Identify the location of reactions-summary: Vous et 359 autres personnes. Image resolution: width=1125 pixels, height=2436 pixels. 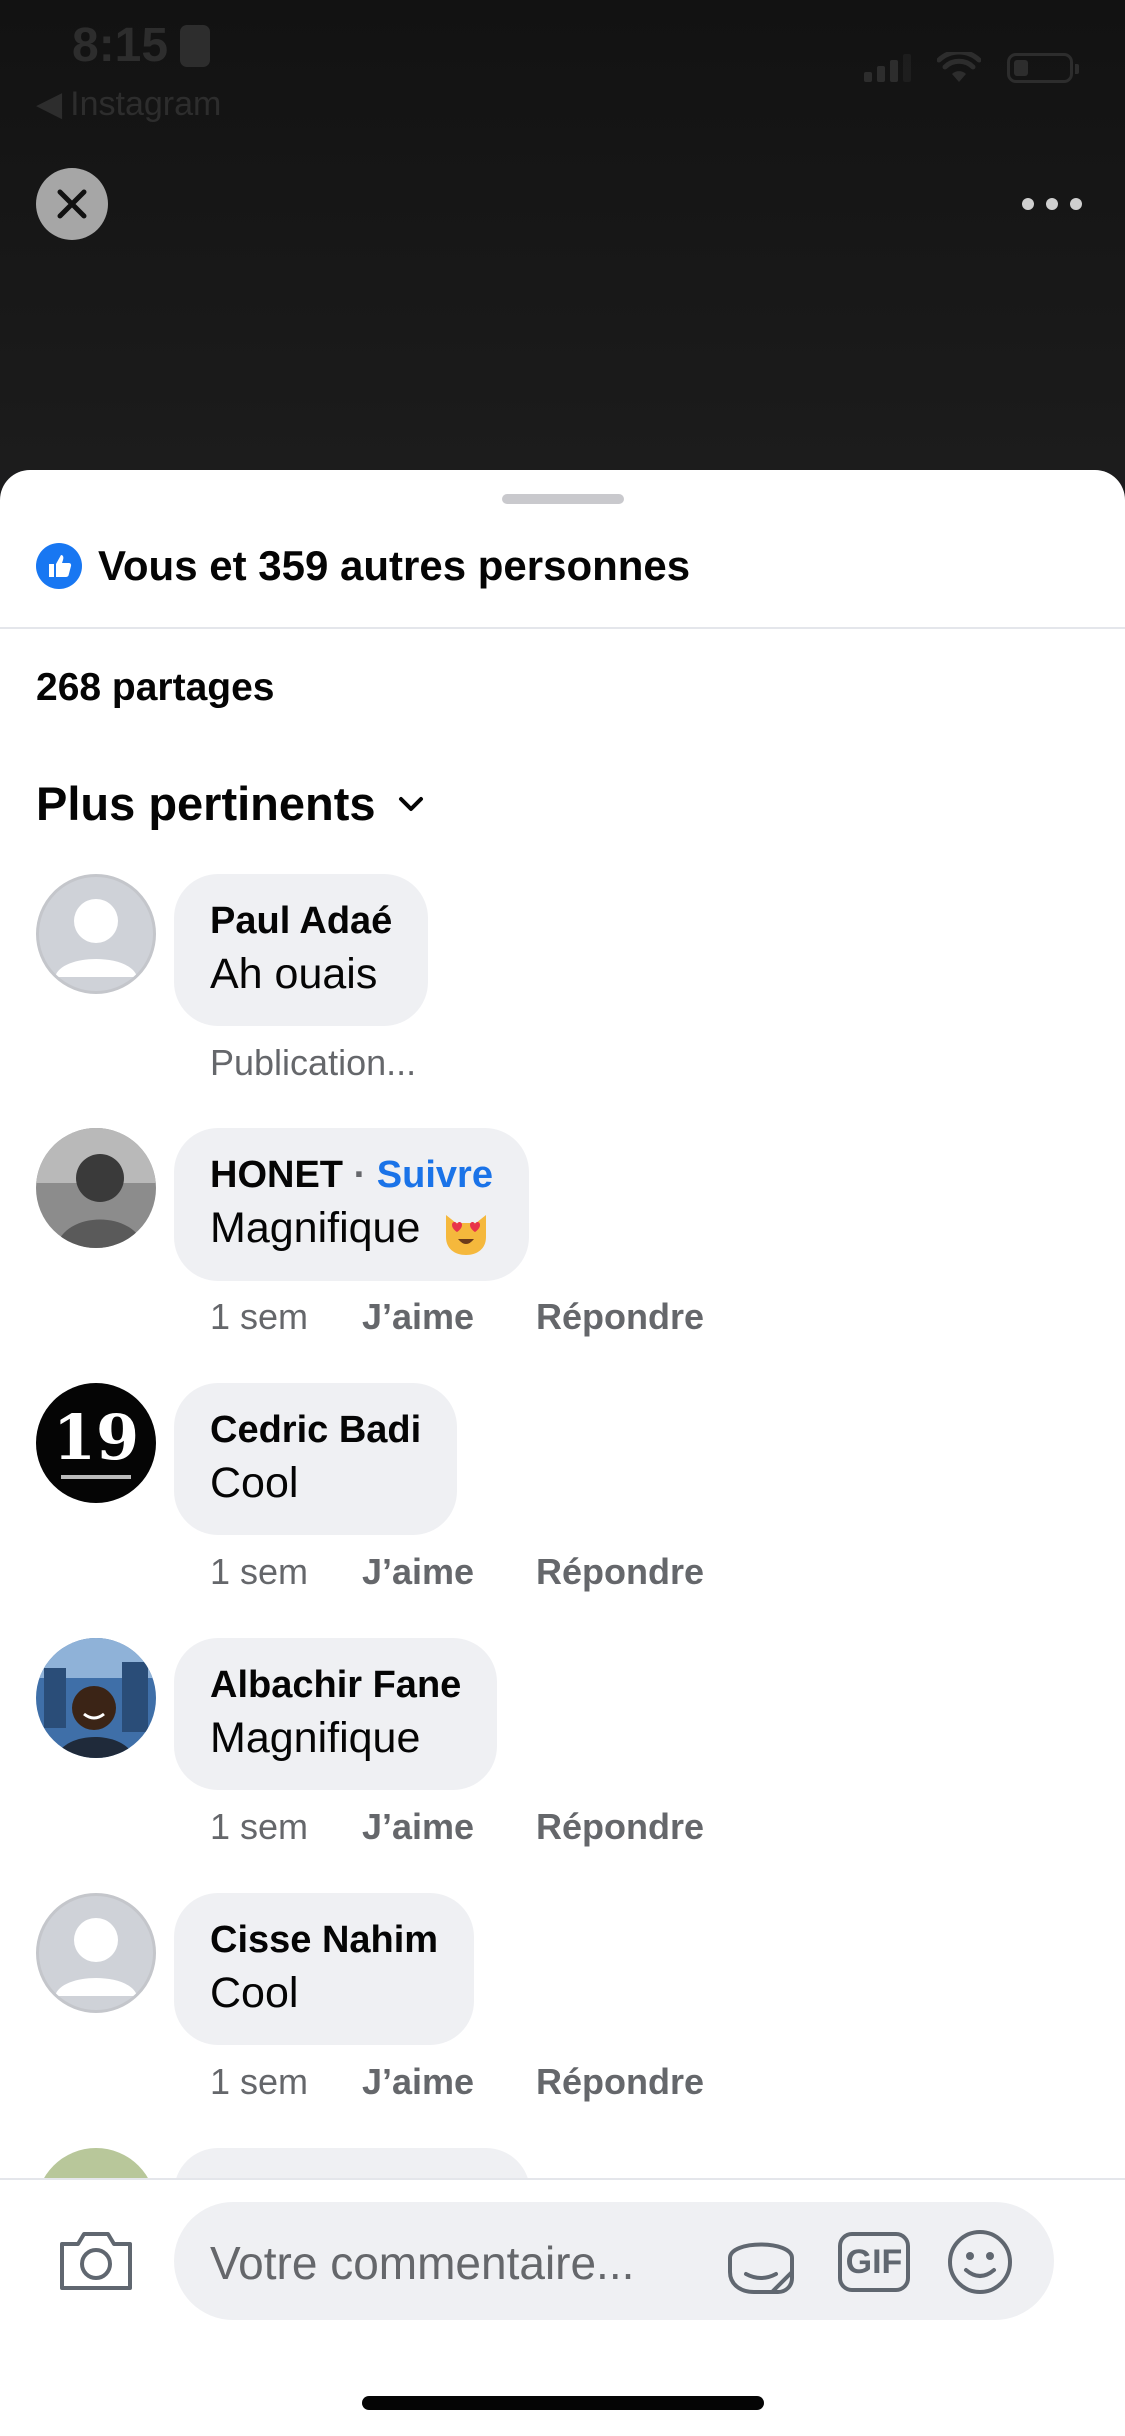
(363, 566).